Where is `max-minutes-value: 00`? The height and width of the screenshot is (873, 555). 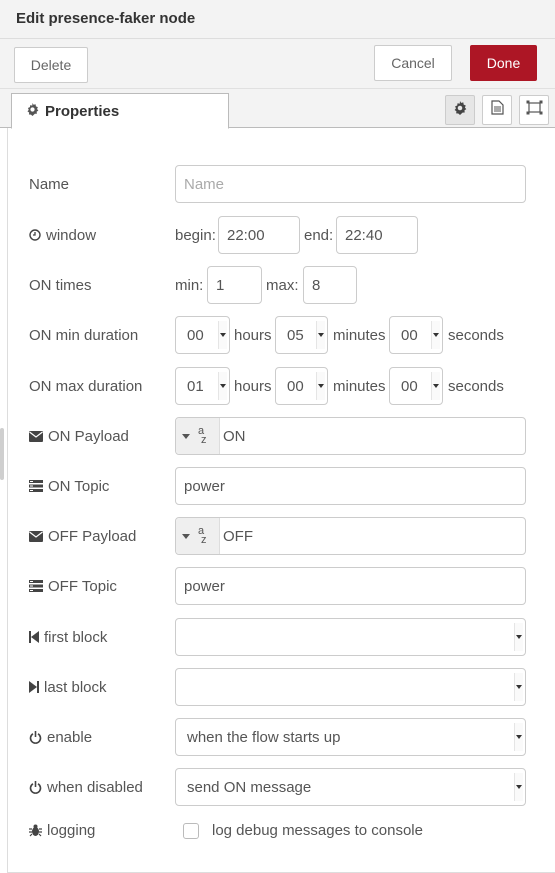
max-minutes-value: 00 is located at coordinates (295, 386).